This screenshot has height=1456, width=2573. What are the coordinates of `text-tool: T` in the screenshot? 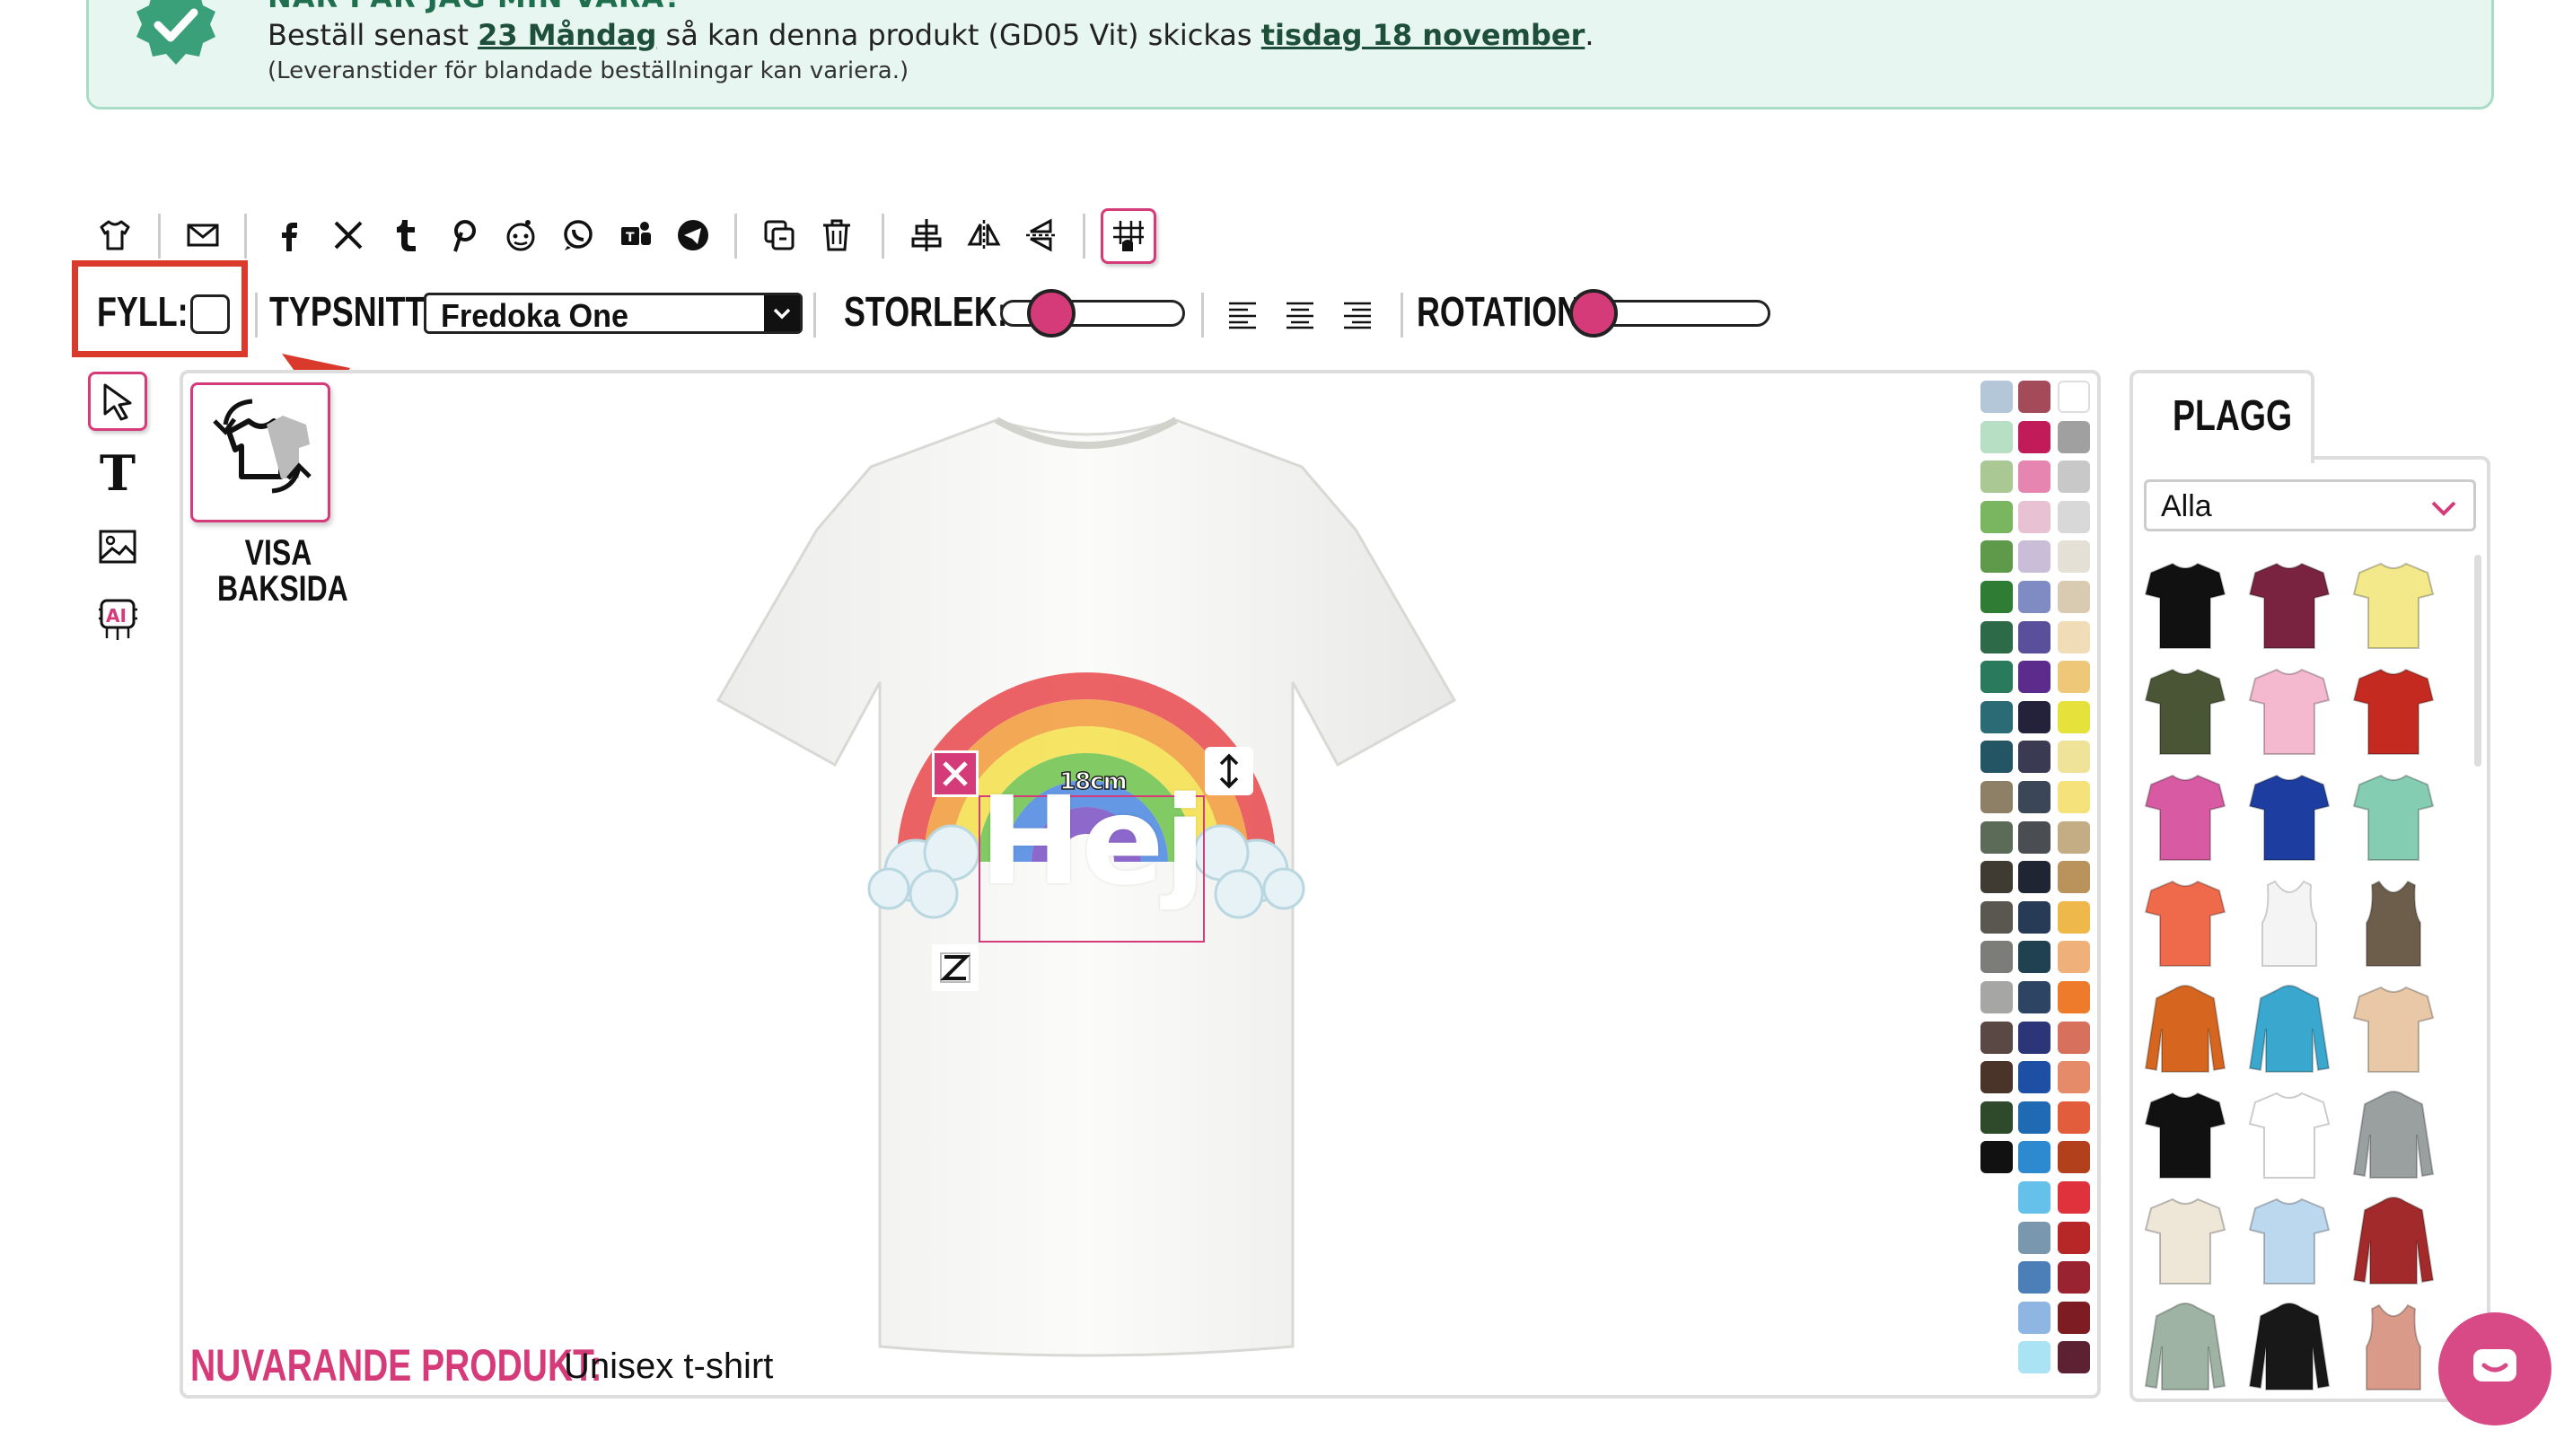 It's located at (117, 473).